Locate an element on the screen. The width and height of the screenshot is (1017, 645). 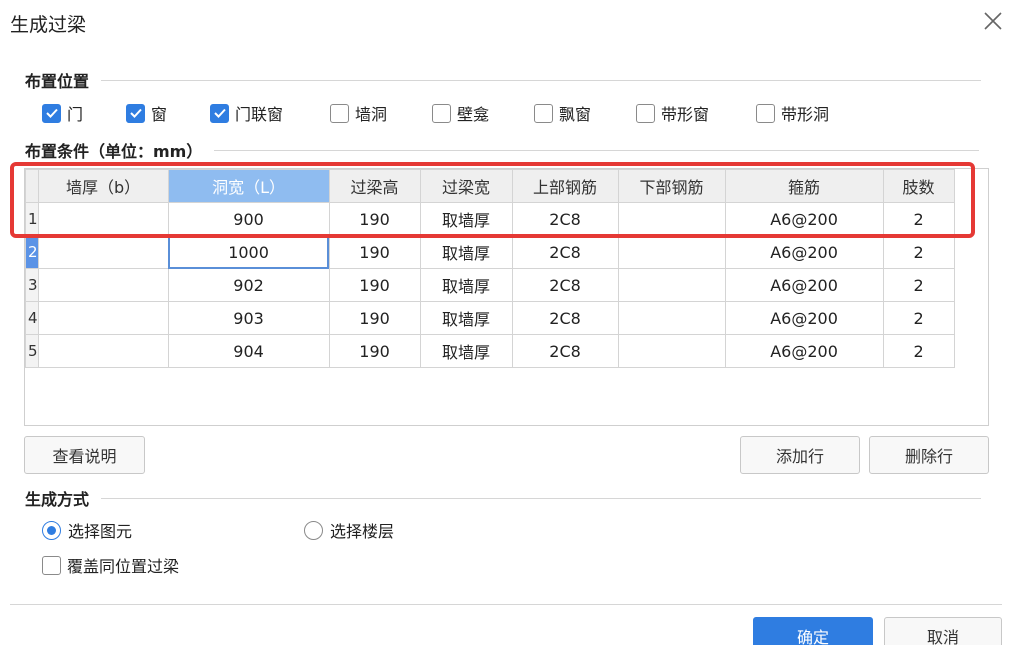
table-row: 5 904 190 取墙厚 2C8 A6@200 2 is located at coordinates (490, 351).